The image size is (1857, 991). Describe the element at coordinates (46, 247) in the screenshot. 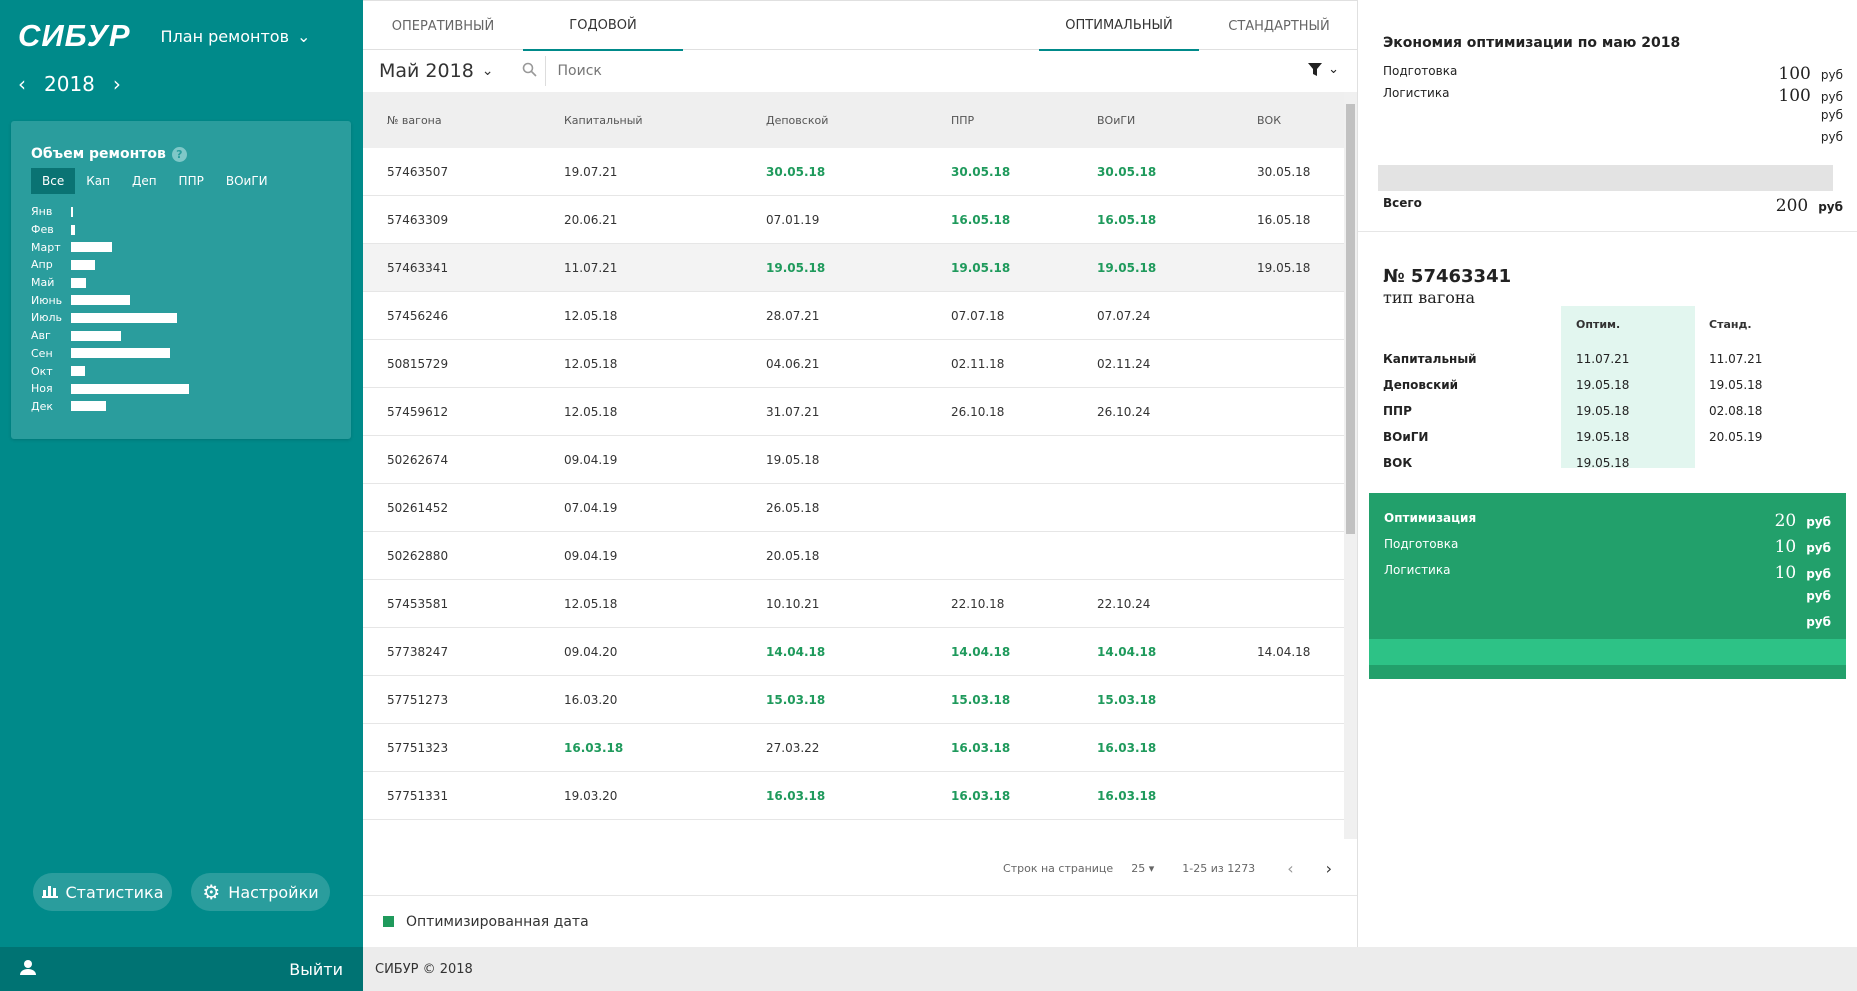

I see `month-label: Март` at that location.